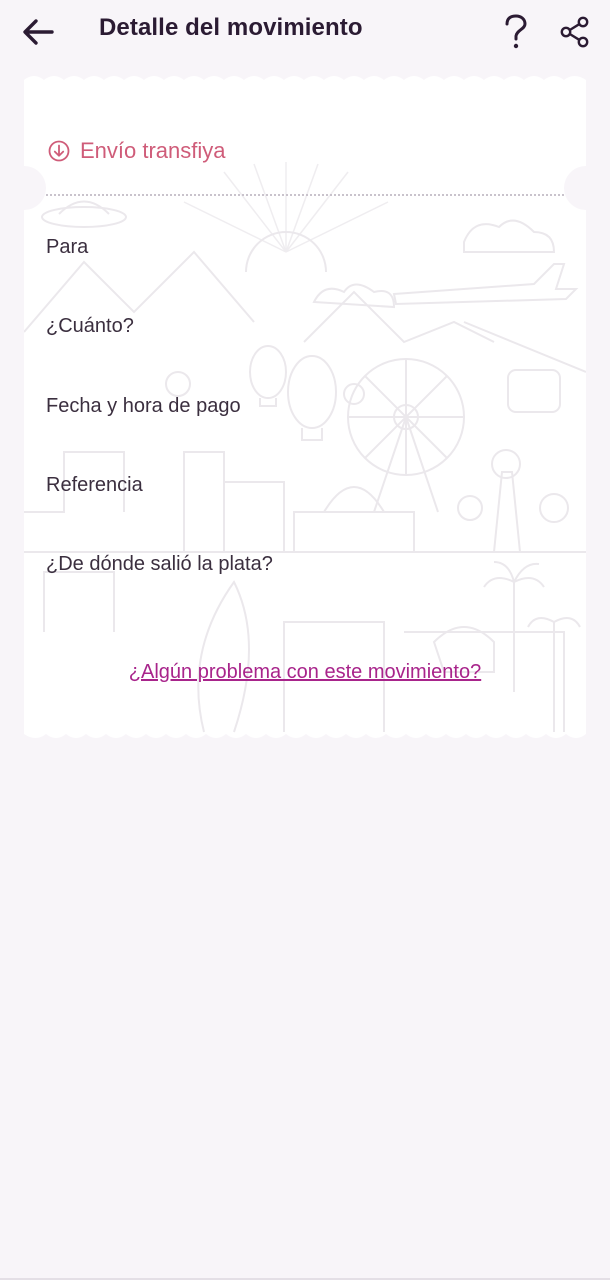 The image size is (610, 1280). Describe the element at coordinates (305, 195) in the screenshot. I see `perforation-divider` at that location.